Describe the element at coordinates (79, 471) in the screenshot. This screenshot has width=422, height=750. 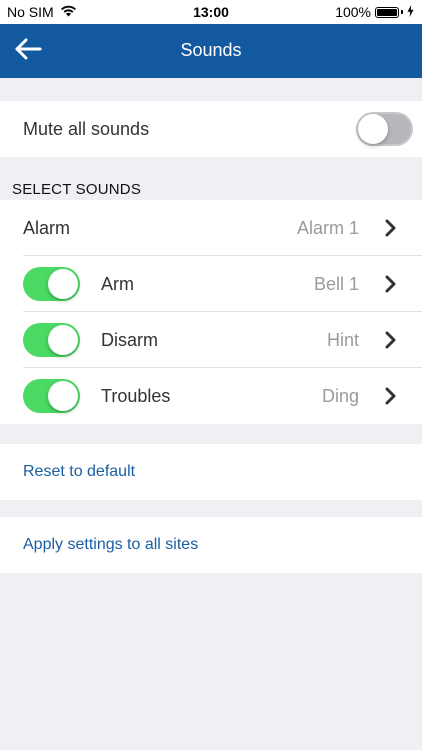
I see `reset-label: Reset to default` at that location.